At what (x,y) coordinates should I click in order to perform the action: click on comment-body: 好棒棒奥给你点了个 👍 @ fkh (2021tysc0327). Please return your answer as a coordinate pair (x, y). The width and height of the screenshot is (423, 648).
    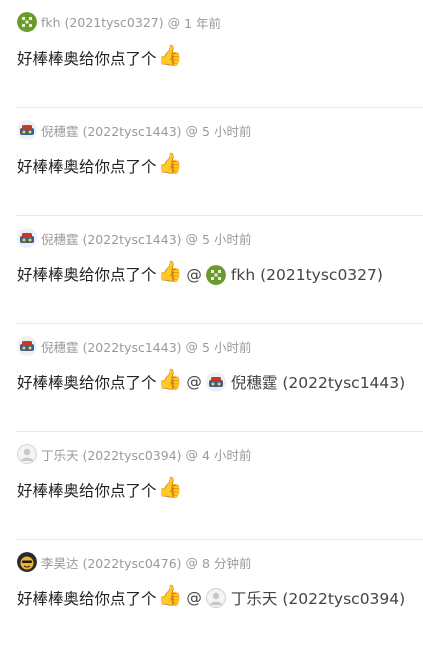
    Looking at the image, I should click on (200, 272).